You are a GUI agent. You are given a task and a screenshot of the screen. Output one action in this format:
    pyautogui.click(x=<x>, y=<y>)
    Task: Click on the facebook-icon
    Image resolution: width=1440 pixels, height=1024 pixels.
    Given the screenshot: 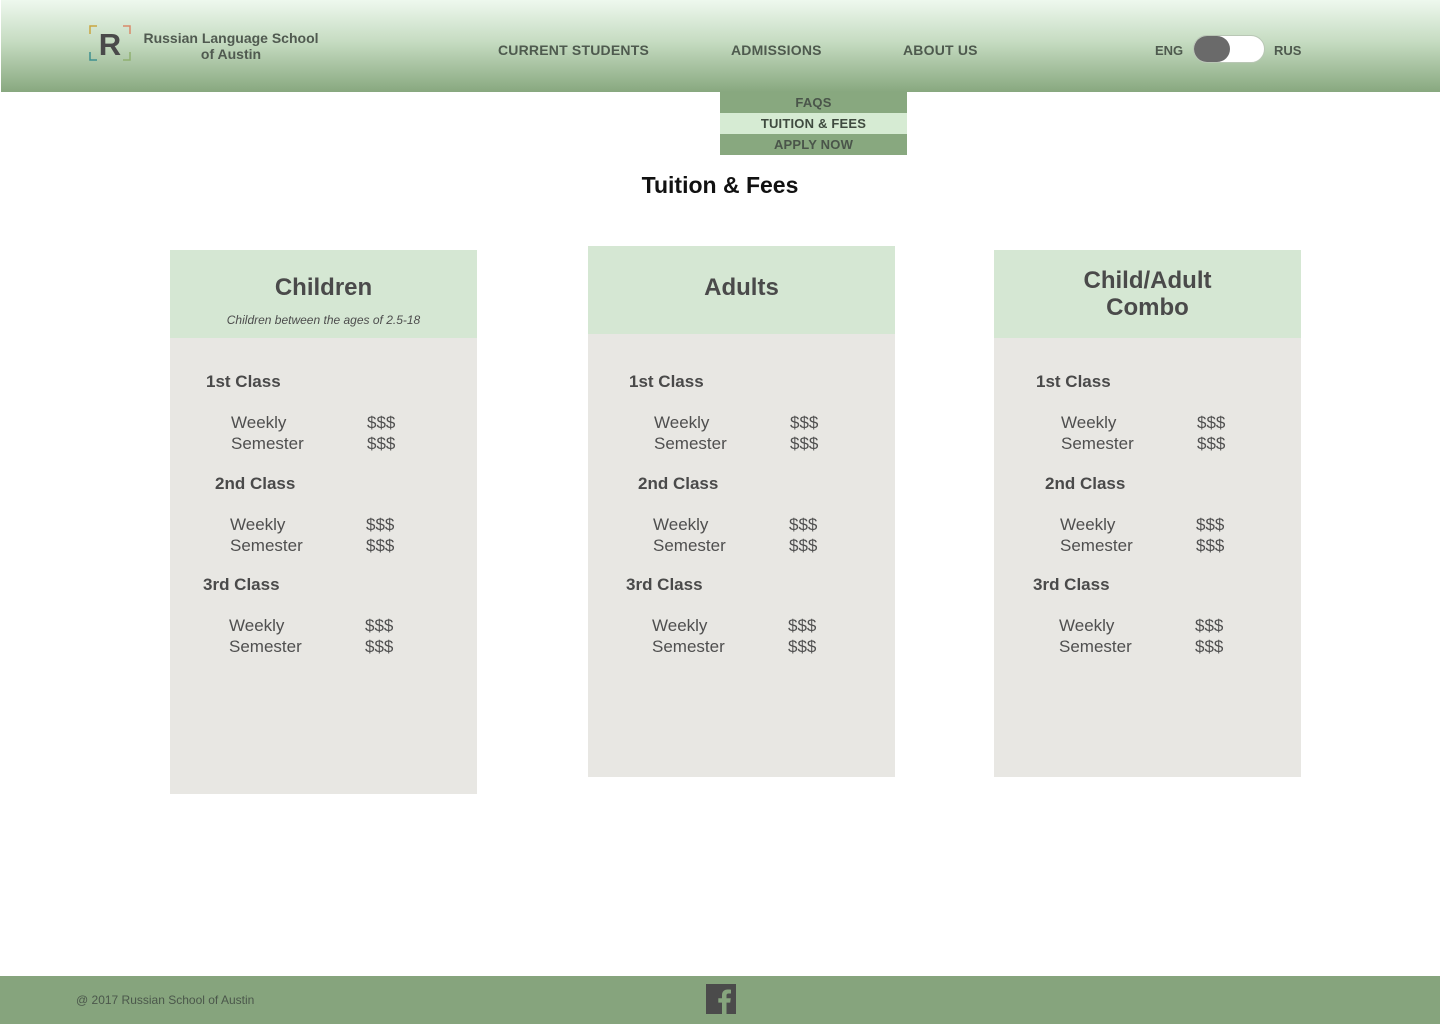 What is the action you would take?
    pyautogui.click(x=721, y=999)
    